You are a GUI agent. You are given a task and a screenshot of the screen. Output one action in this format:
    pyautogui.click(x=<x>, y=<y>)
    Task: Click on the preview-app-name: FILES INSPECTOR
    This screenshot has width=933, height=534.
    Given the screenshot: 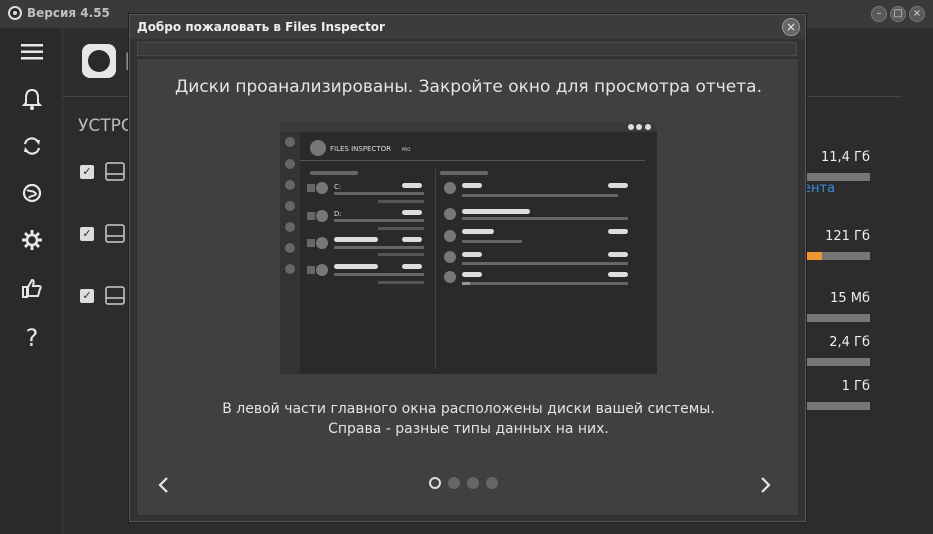 What is the action you would take?
    pyautogui.click(x=360, y=149)
    